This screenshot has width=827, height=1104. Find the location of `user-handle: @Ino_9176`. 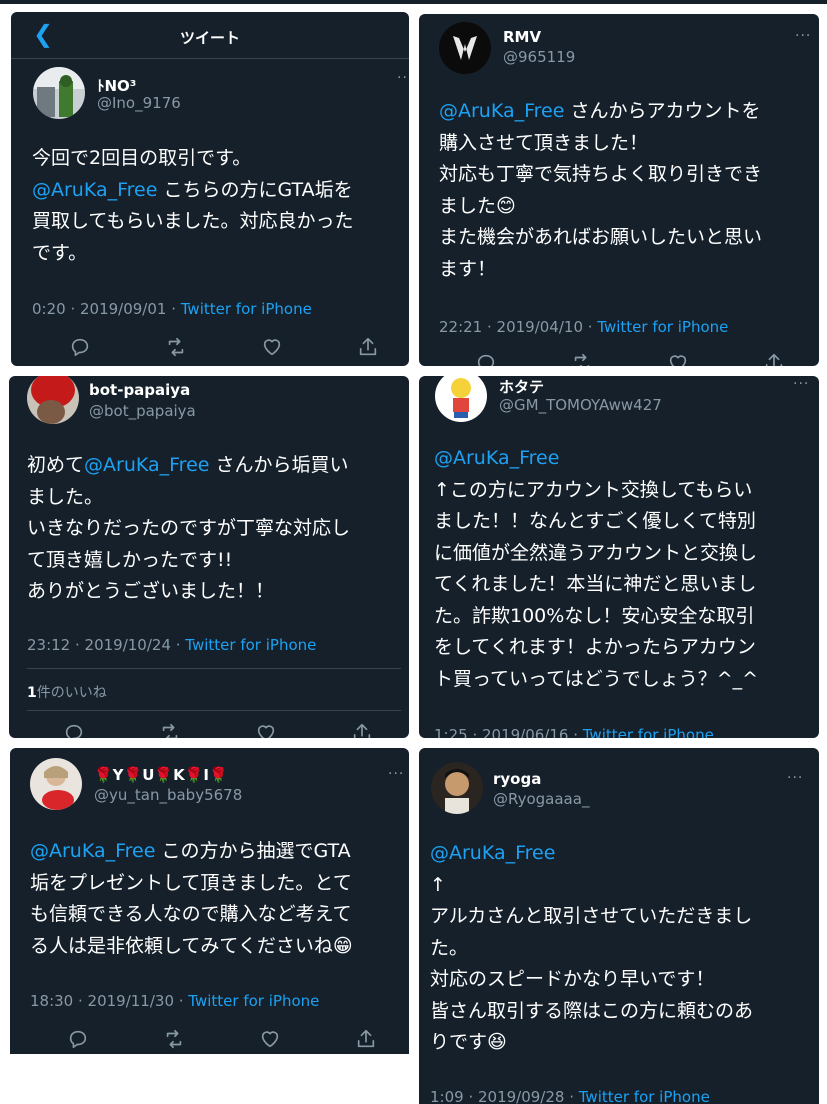

user-handle: @Ino_9176 is located at coordinates (139, 103).